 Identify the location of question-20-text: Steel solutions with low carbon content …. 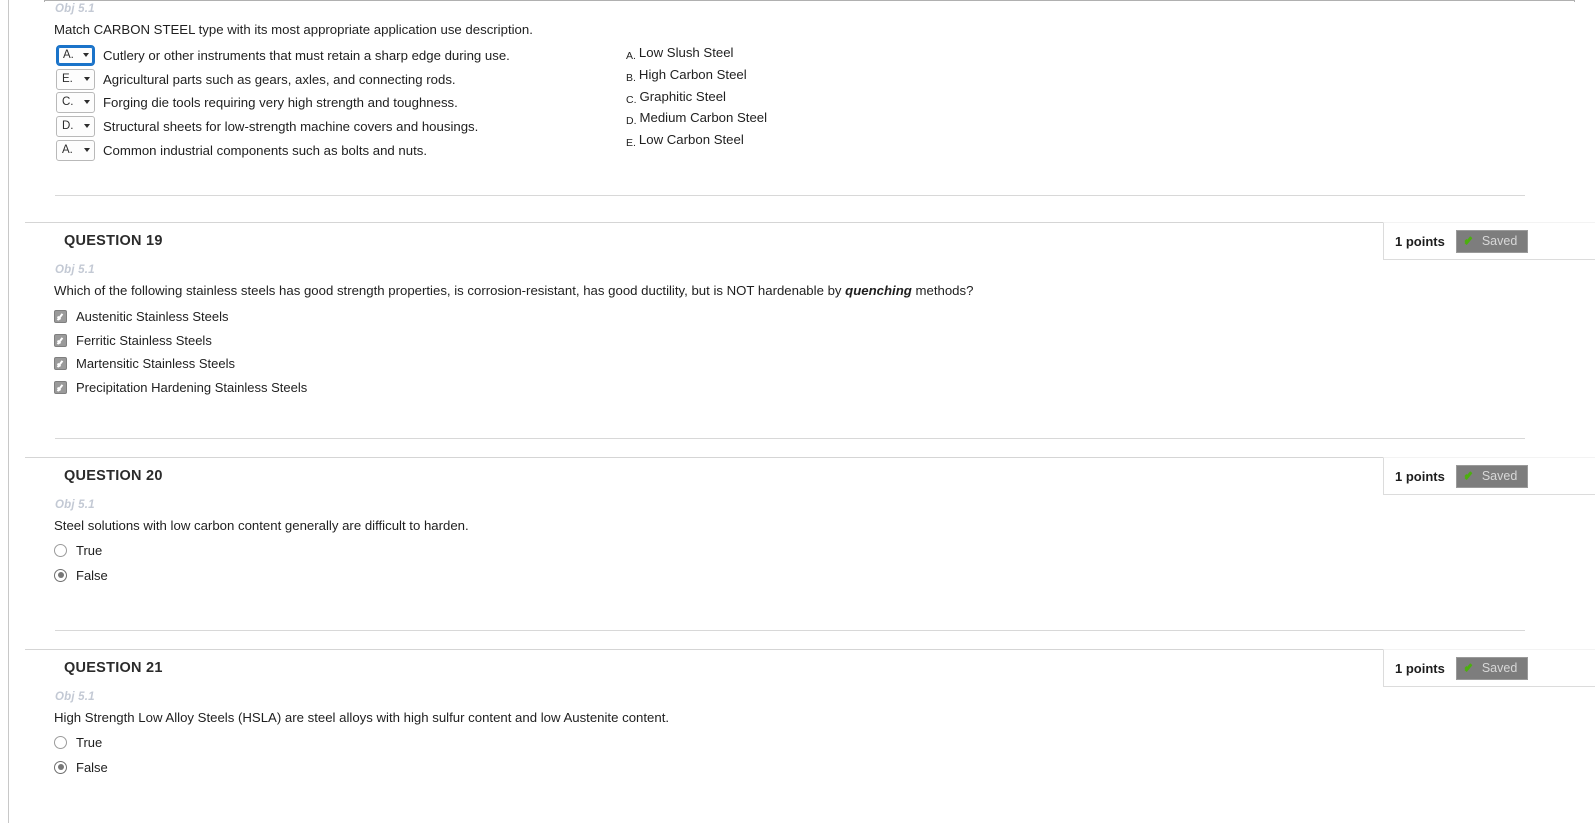
(261, 525).